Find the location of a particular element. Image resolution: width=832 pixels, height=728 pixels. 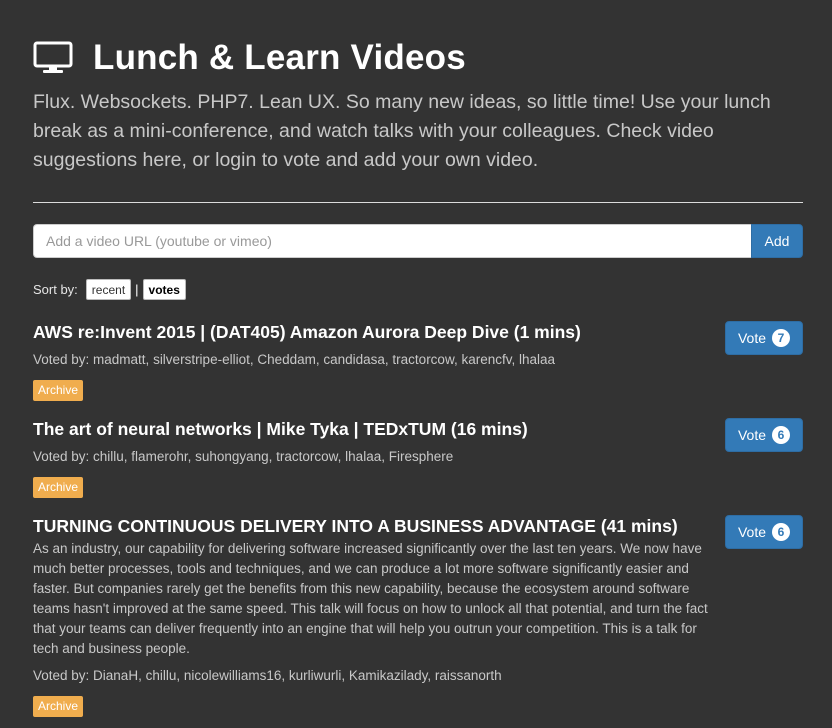

video-url-input is located at coordinates (392, 241).